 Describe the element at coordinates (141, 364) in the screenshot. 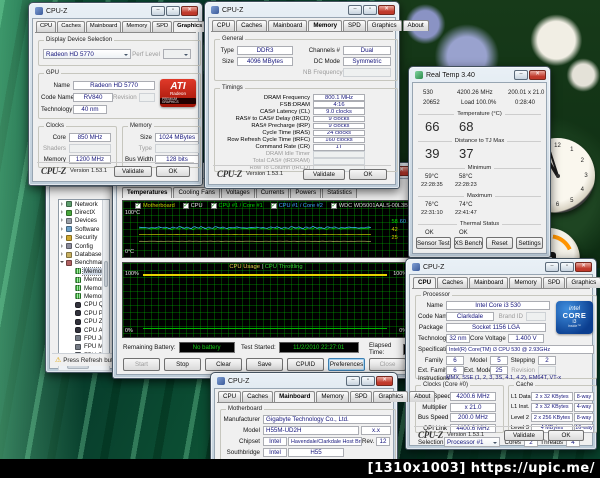

I see `monitor-button: Start` at that location.